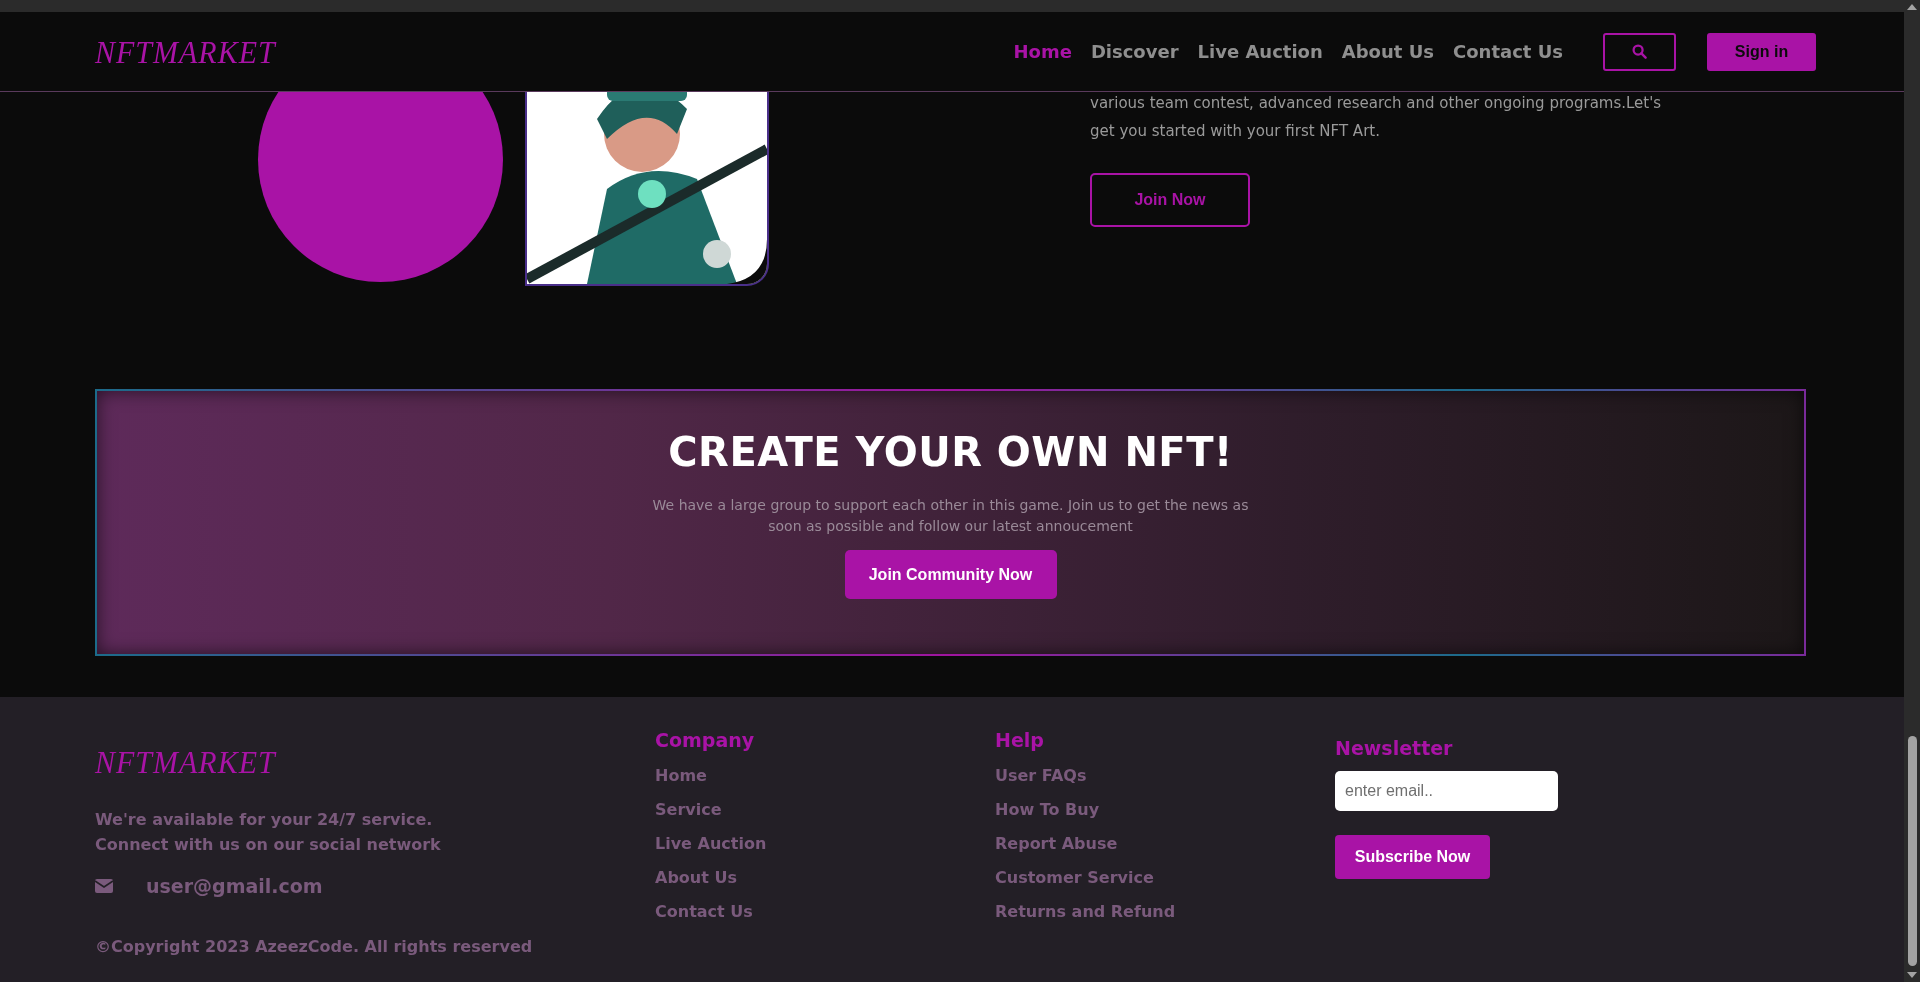 The image size is (1920, 982). What do you see at coordinates (1170, 200) in the screenshot?
I see `join-now-button: Join Now` at bounding box center [1170, 200].